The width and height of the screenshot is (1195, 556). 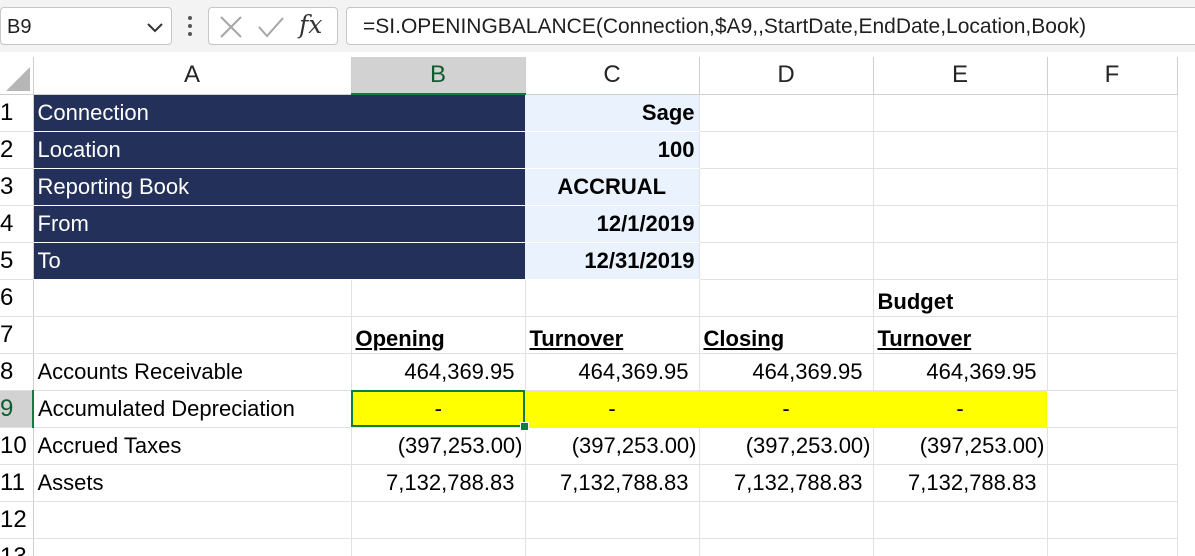 I want to click on budget-value: 7,132,788.83, so click(x=960, y=483).